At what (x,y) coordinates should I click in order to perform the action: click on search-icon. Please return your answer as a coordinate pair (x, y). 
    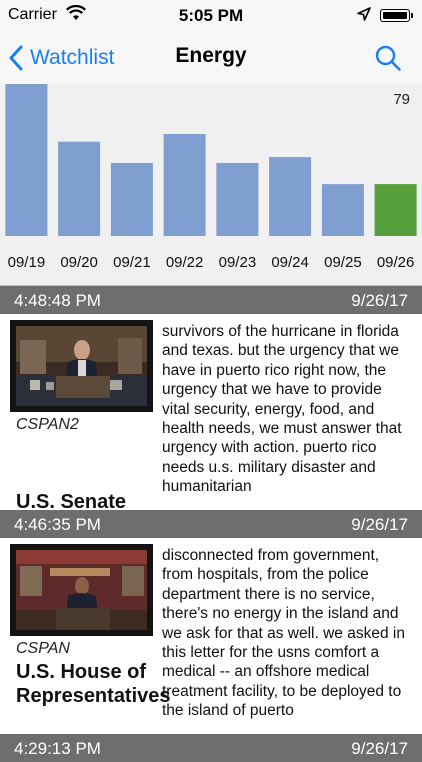
    Looking at the image, I should click on (388, 58).